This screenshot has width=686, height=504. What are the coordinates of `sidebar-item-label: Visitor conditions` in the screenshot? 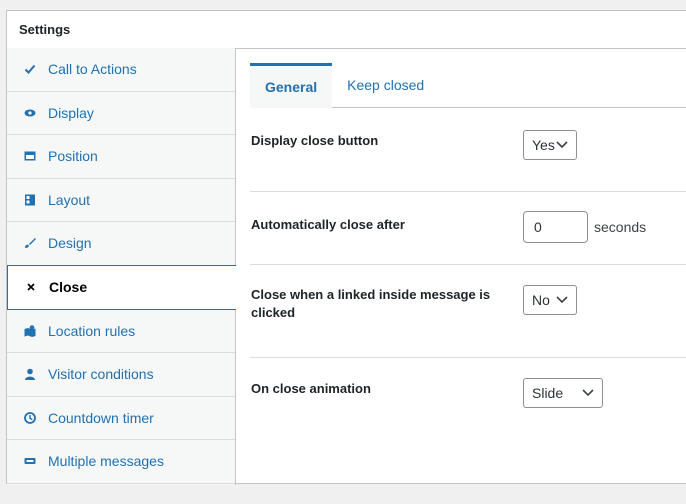 It's located at (101, 374).